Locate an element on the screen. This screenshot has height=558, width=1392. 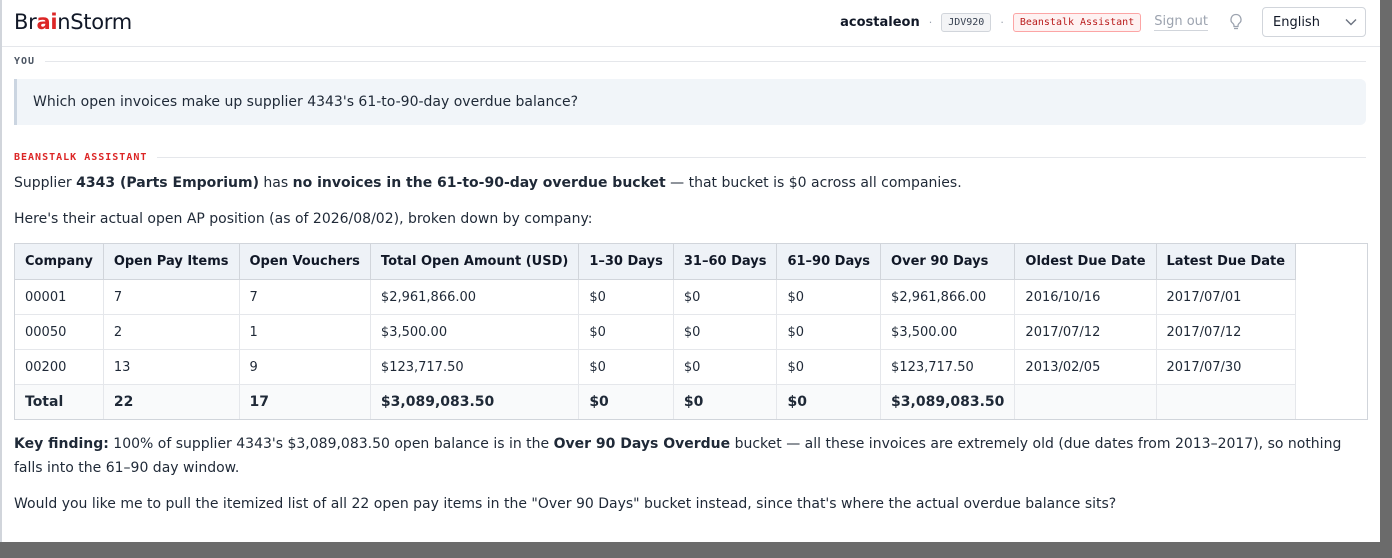
table-cell: 1 is located at coordinates (305, 332).